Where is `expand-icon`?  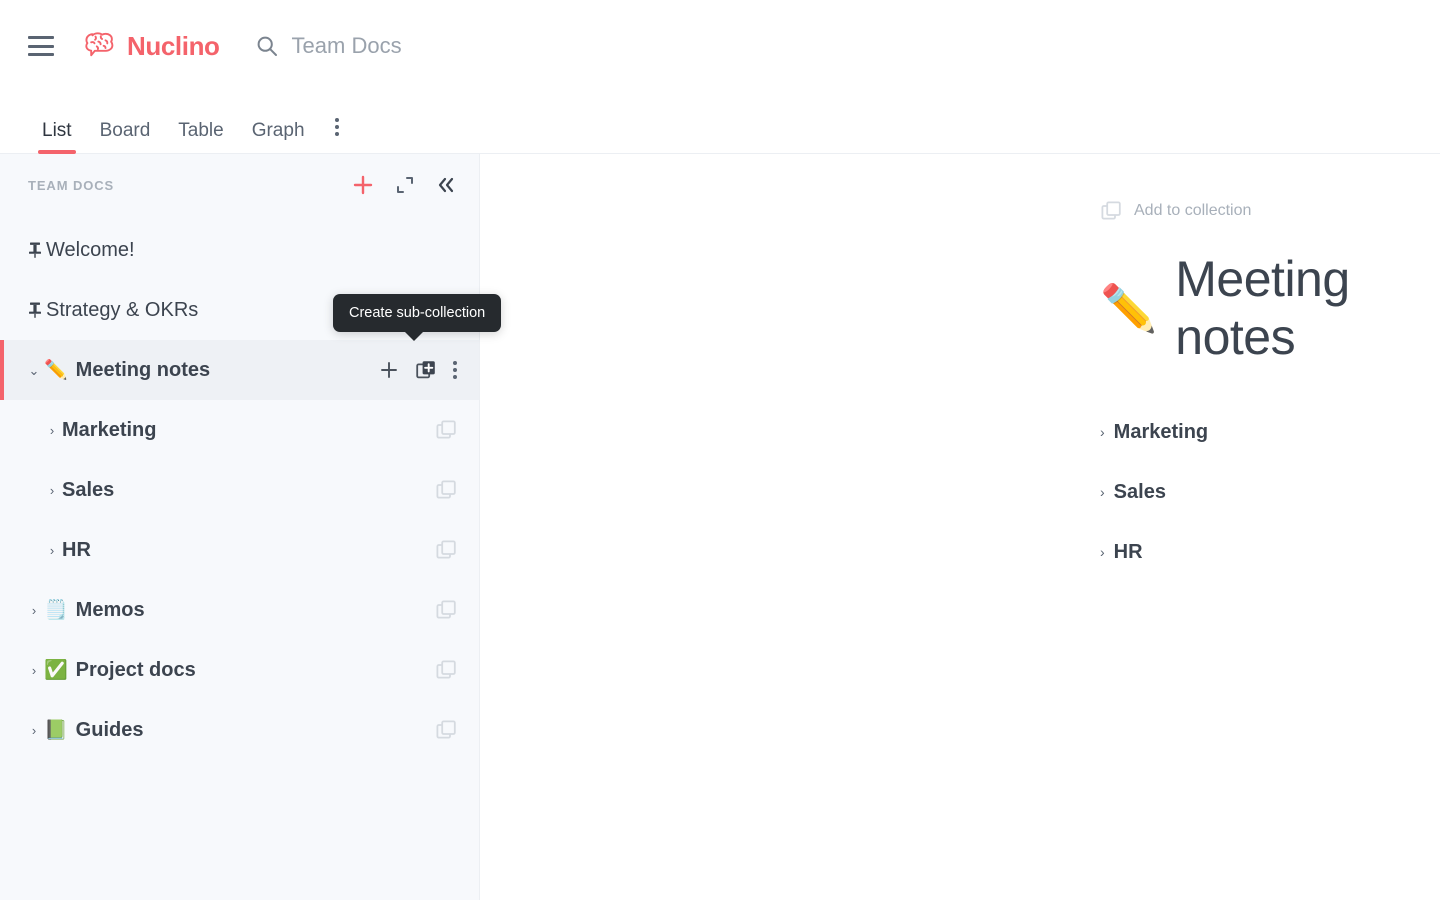
expand-icon is located at coordinates (405, 185).